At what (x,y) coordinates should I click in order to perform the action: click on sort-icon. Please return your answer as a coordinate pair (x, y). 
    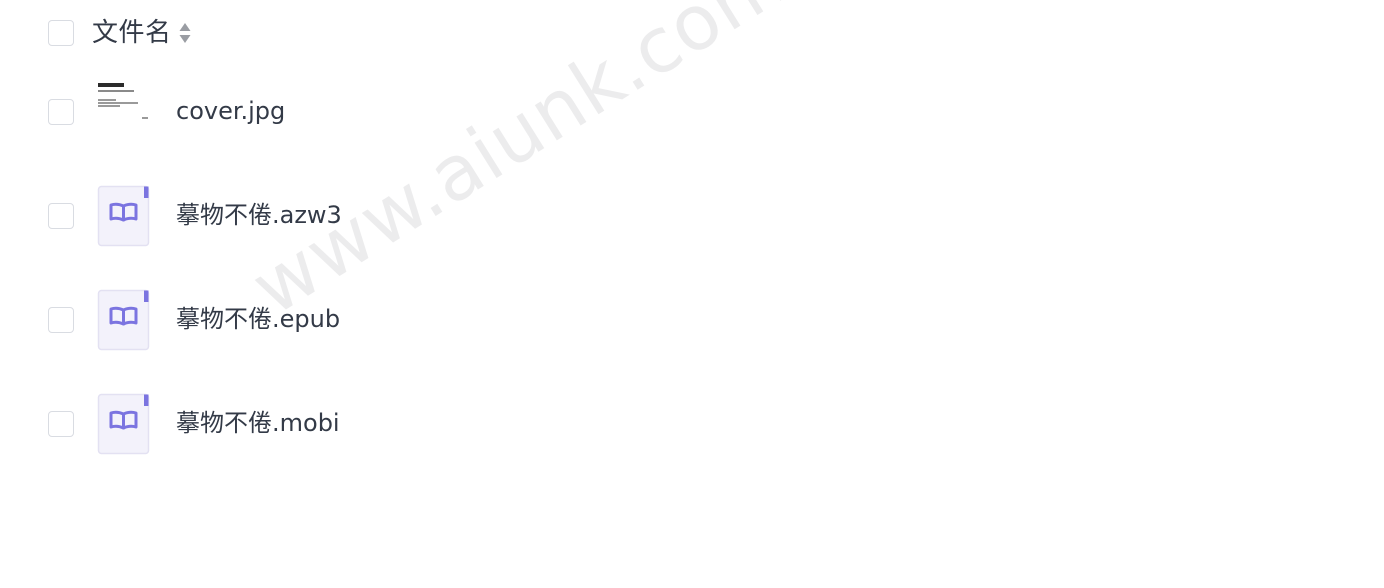
    Looking at the image, I should click on (185, 33).